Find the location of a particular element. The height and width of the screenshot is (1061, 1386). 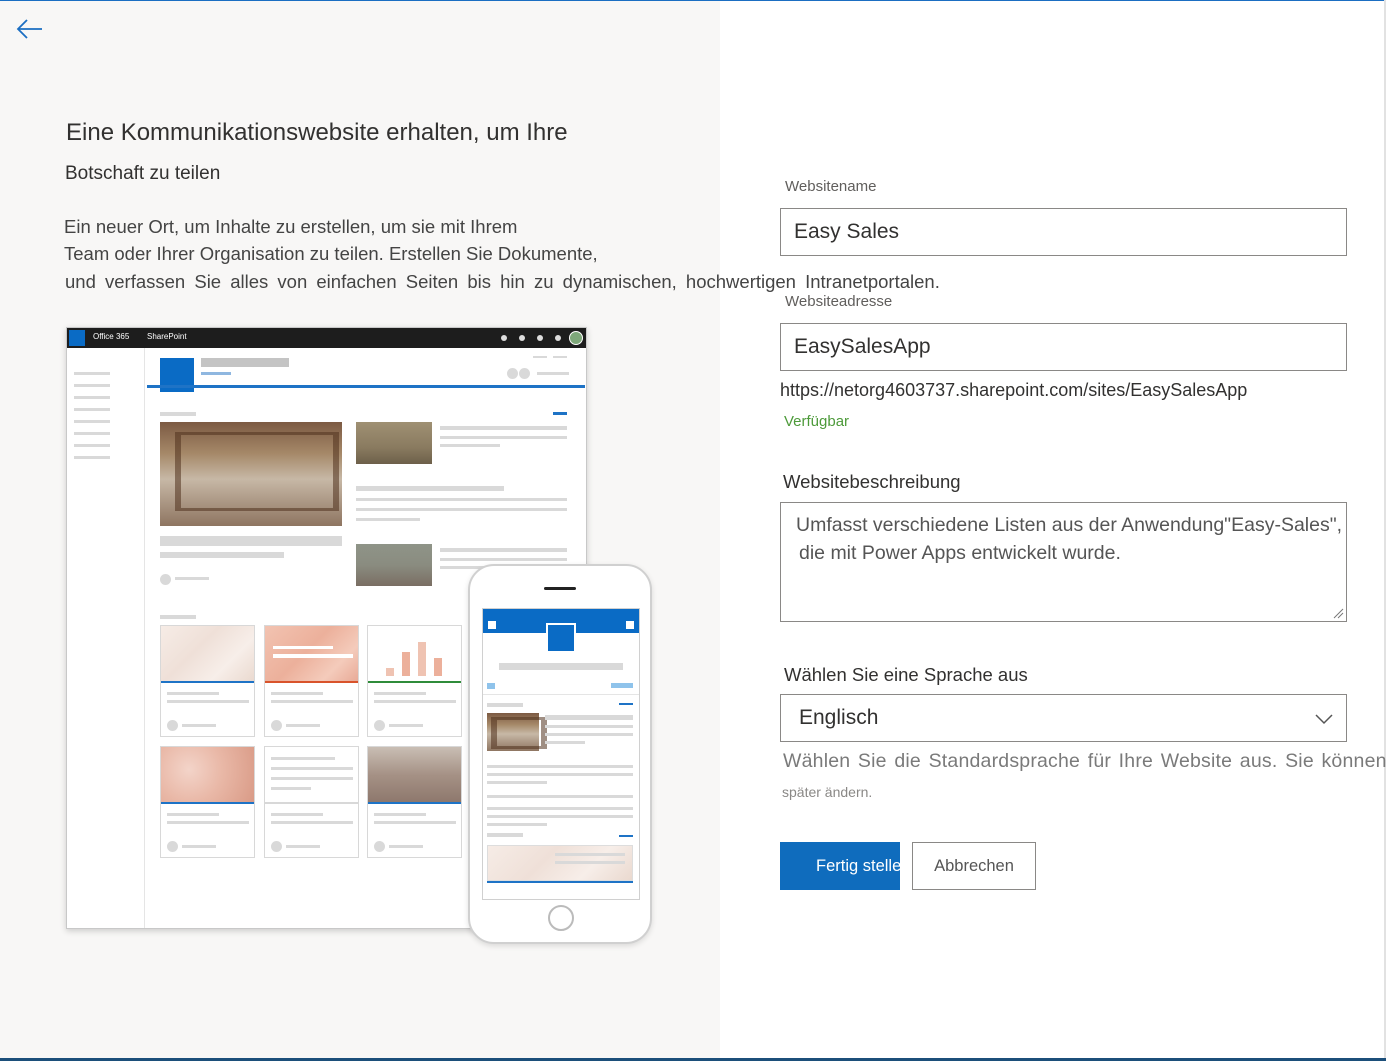

site-name-input is located at coordinates (1063, 232).